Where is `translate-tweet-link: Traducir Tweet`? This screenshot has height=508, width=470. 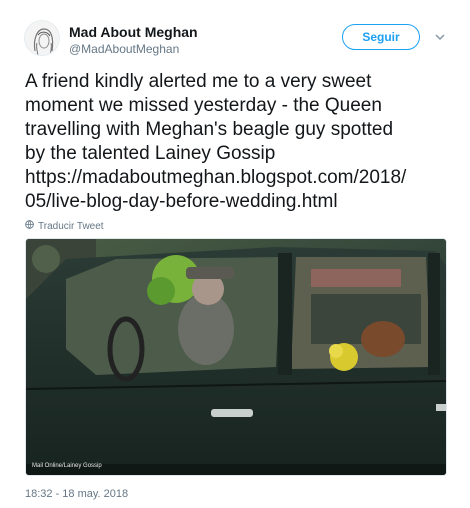 translate-tweet-link: Traducir Tweet is located at coordinates (64, 226).